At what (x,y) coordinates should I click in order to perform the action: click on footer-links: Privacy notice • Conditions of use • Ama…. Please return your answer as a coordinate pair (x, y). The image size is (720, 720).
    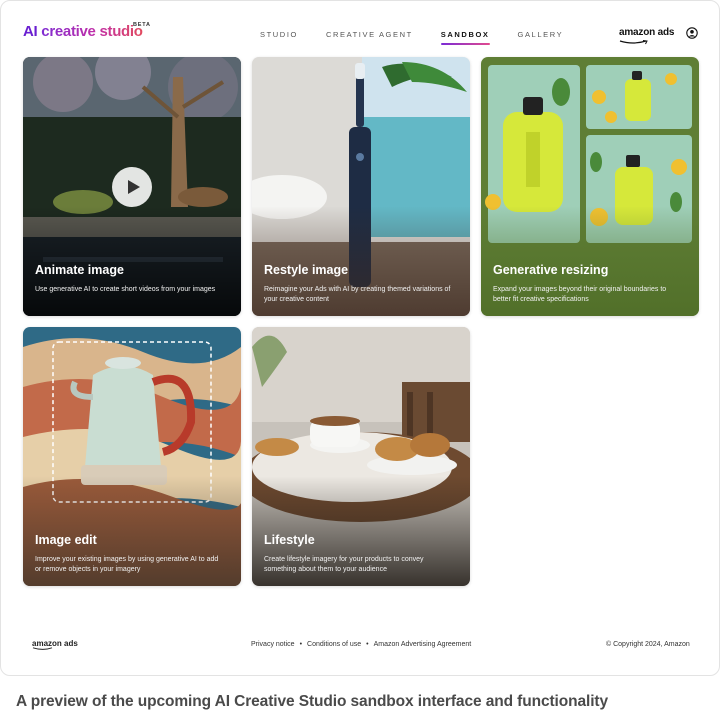
    Looking at the image, I should click on (361, 644).